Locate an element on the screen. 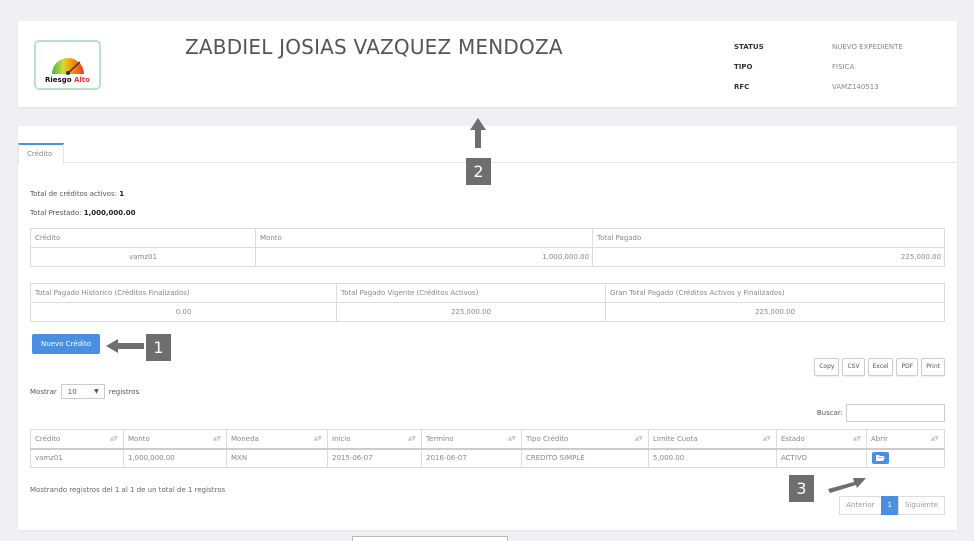 The width and height of the screenshot is (974, 541). pagination: Anterior 1 Siguiente is located at coordinates (892, 505).